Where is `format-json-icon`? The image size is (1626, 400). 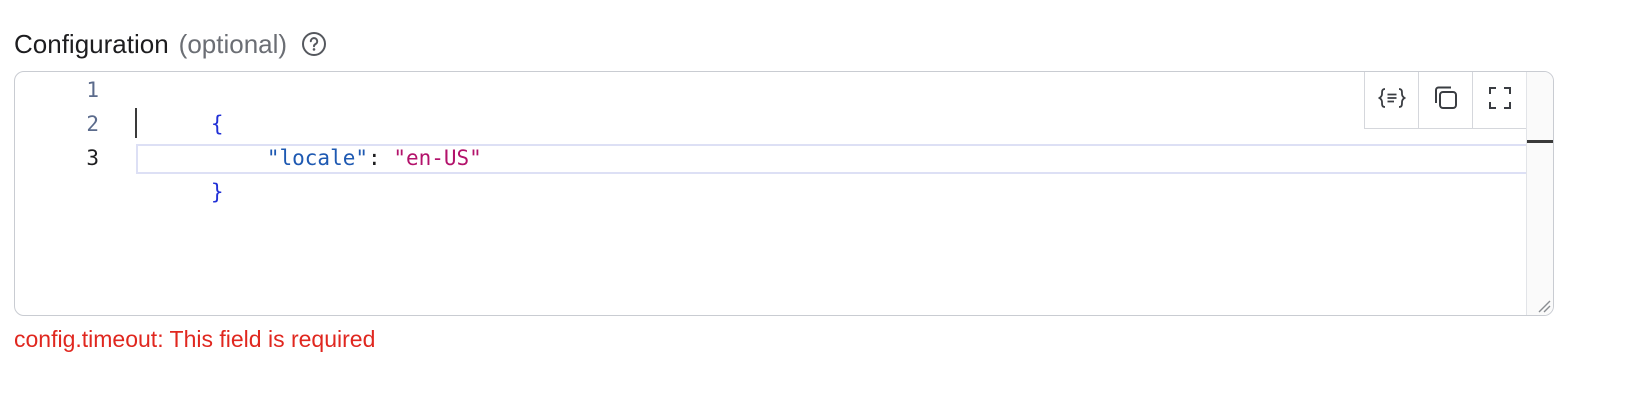 format-json-icon is located at coordinates (1391, 100).